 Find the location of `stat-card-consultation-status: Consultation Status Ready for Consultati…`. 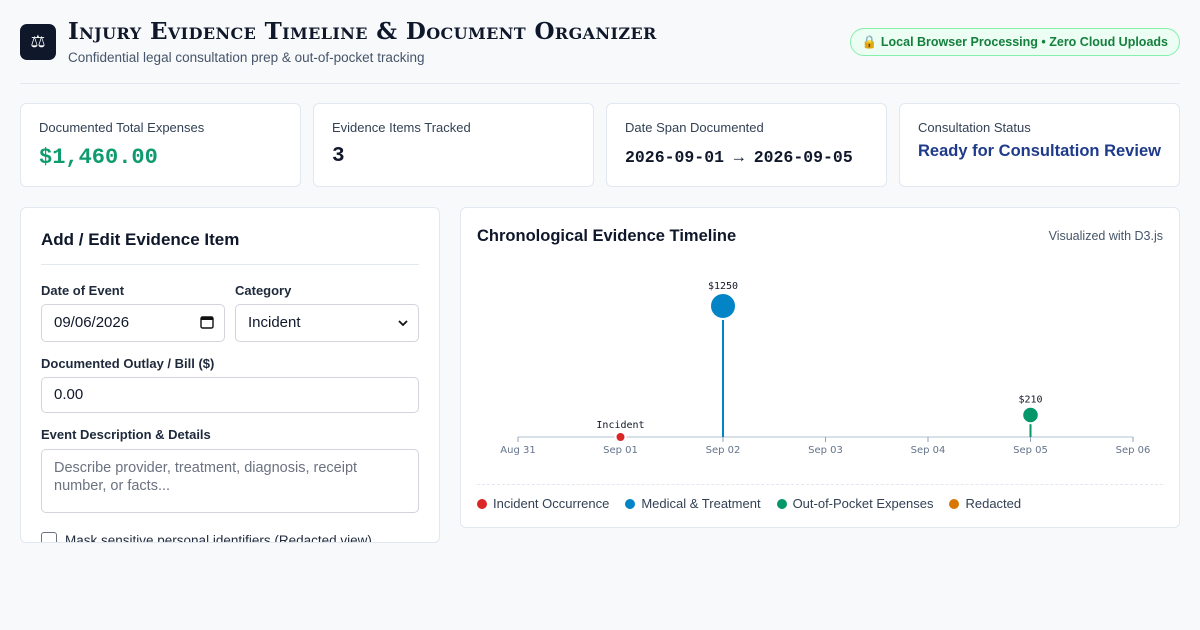

stat-card-consultation-status: Consultation Status Ready for Consultati… is located at coordinates (1039, 145).